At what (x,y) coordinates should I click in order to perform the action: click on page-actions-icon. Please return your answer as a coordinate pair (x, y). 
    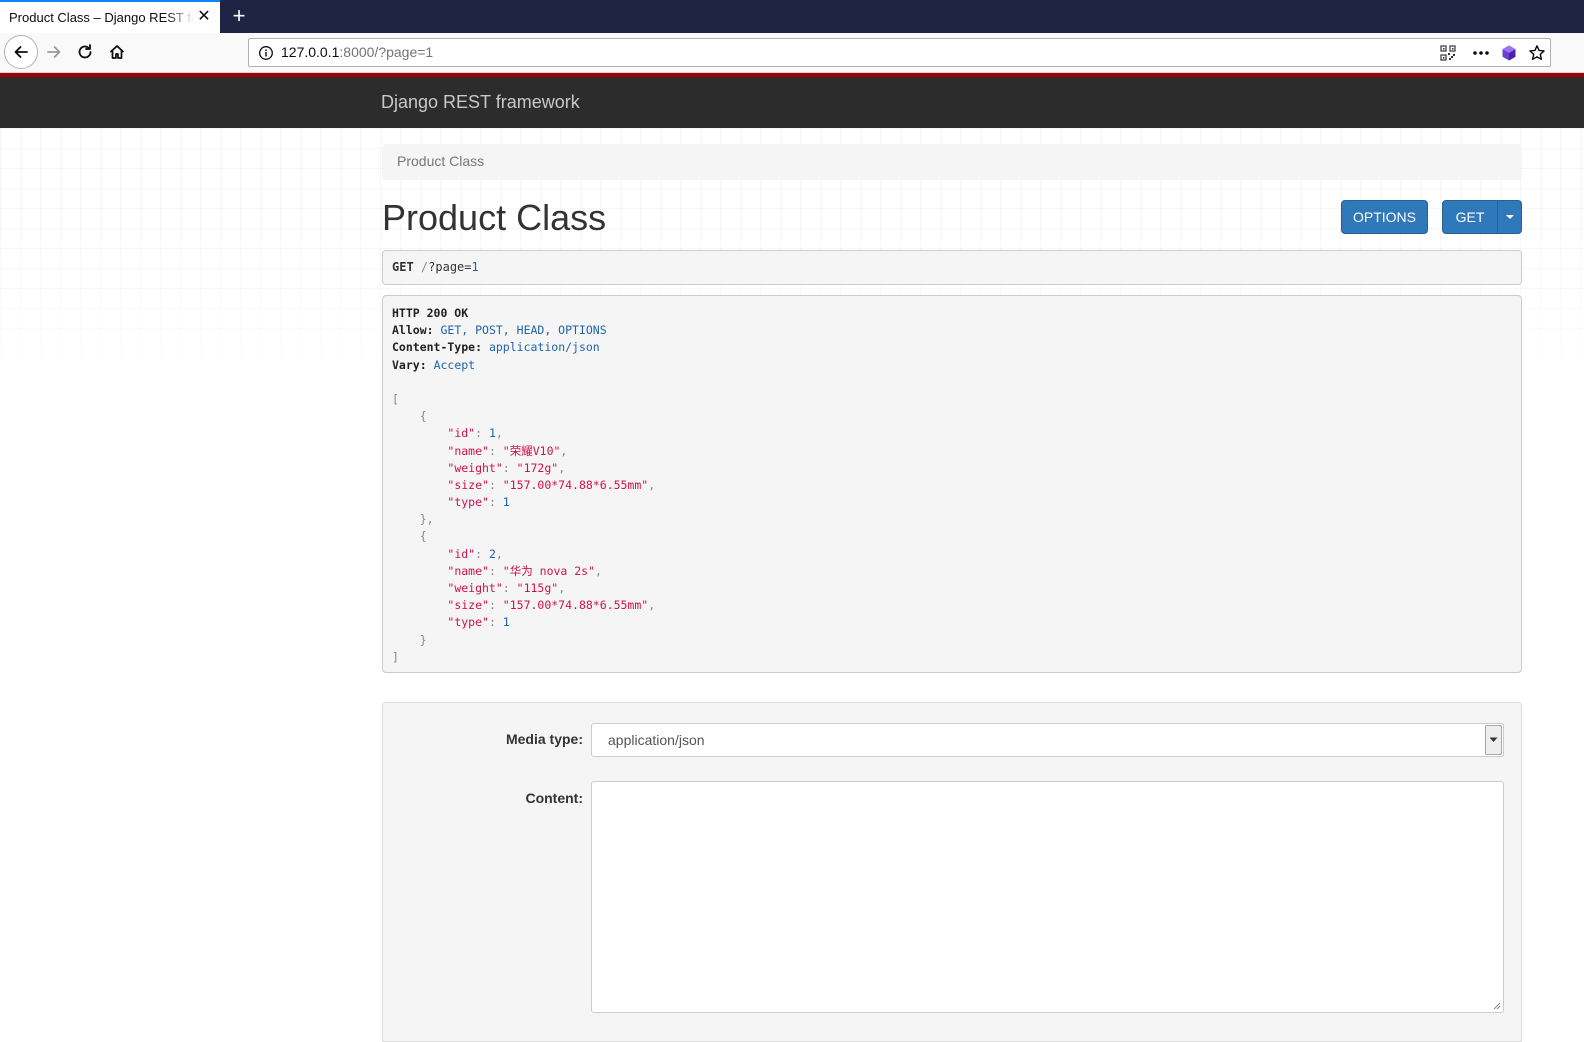
    Looking at the image, I should click on (1481, 53).